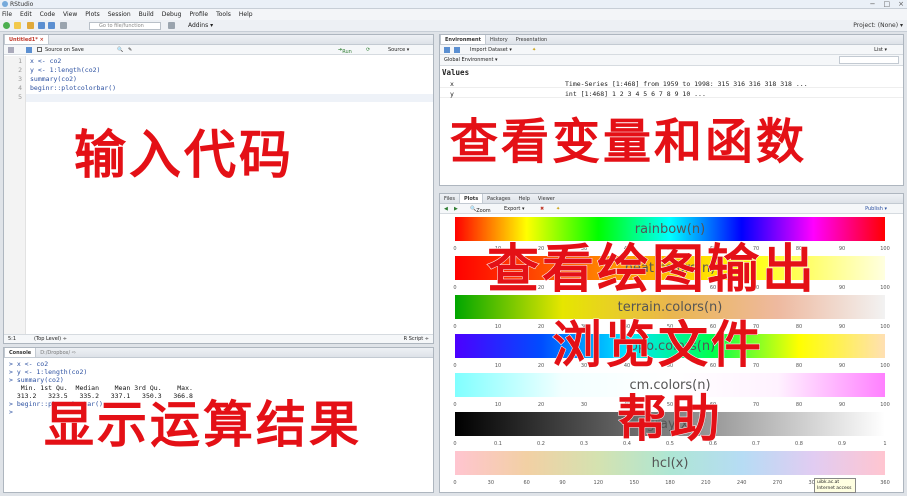 Image resolution: width=907 pixels, height=496 pixels. What do you see at coordinates (463, 39) in the screenshot?
I see `tab-environment: Environment` at bounding box center [463, 39].